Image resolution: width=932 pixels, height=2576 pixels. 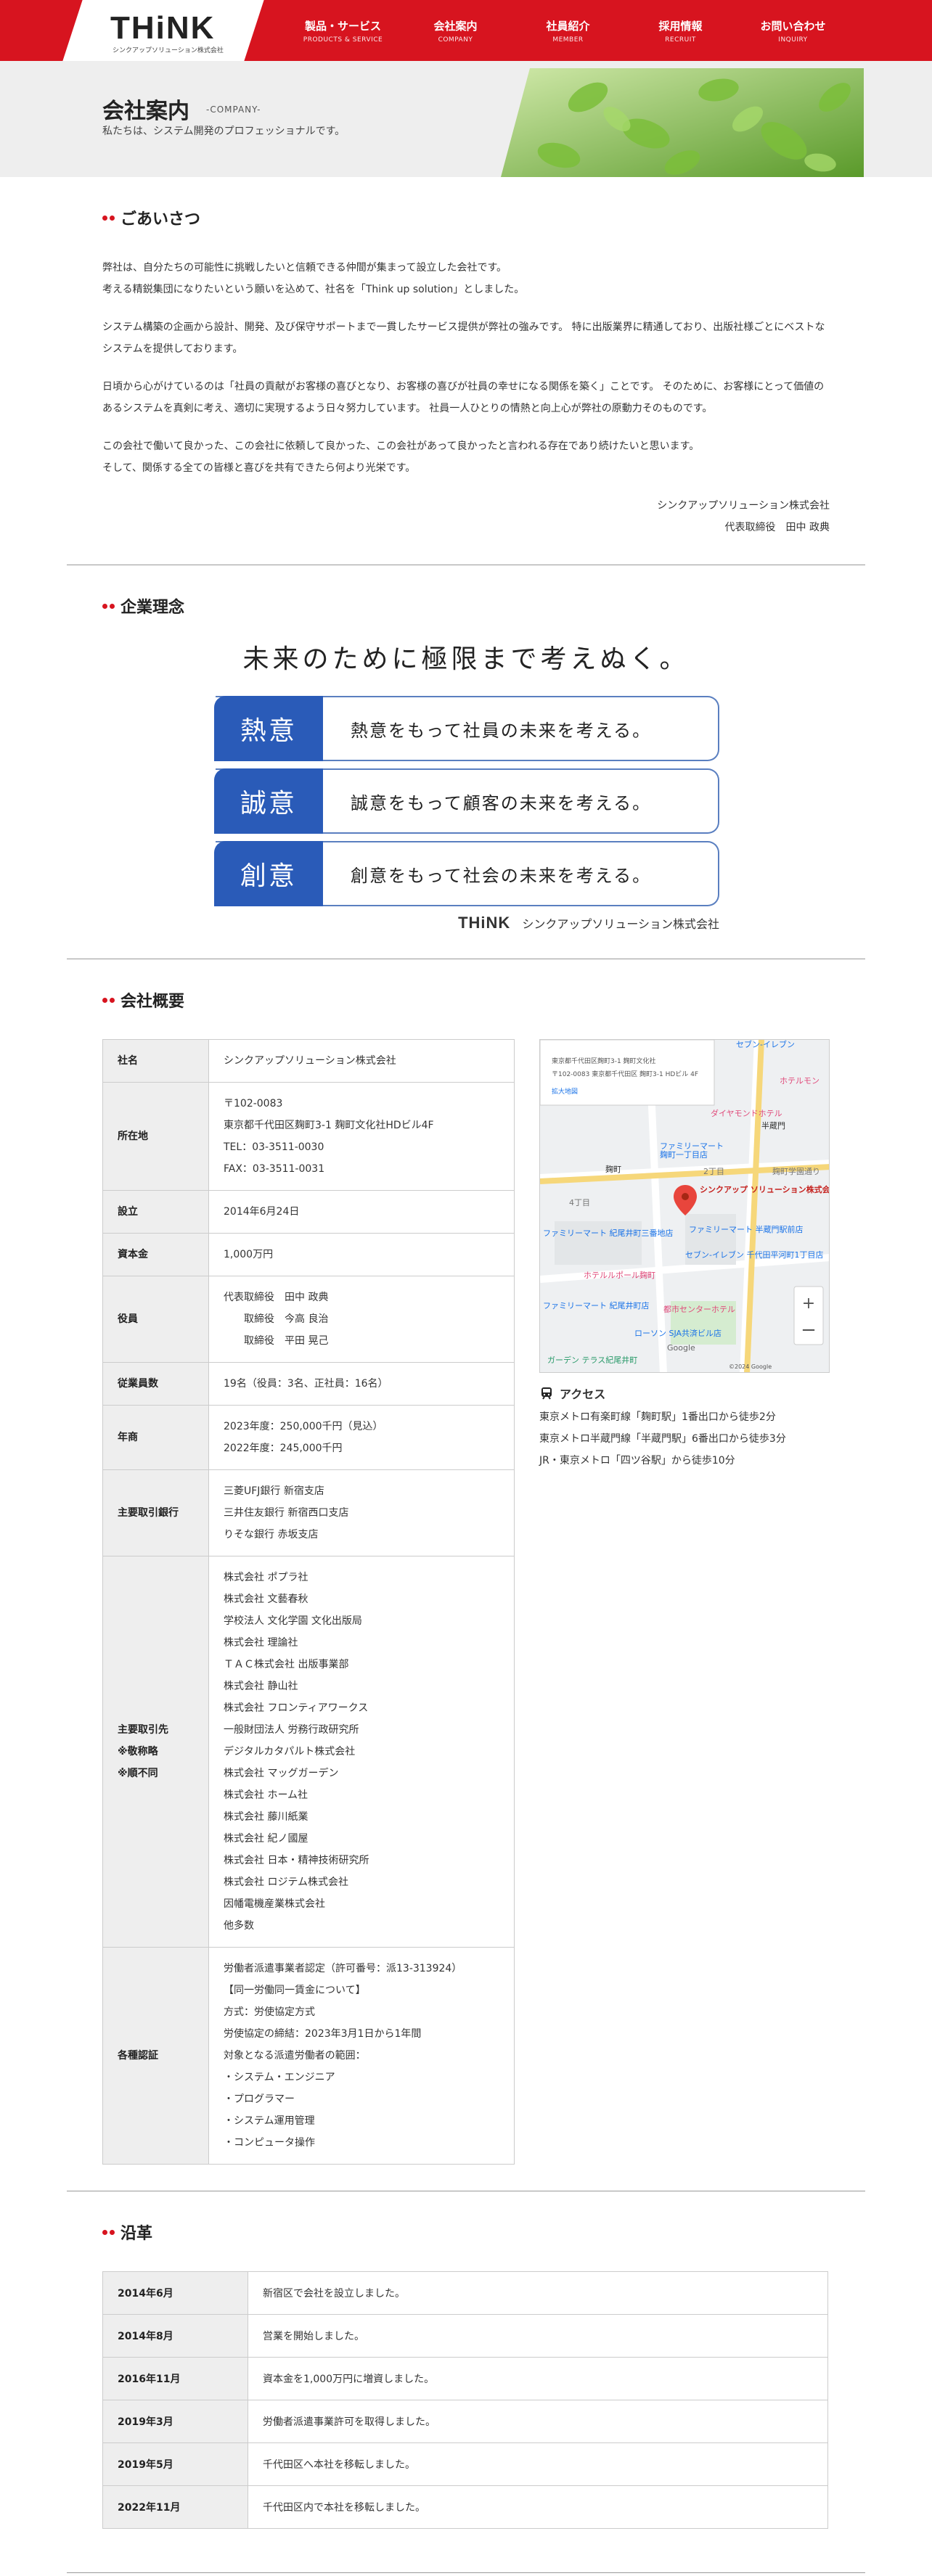 What do you see at coordinates (465, 2464) in the screenshot?
I see `history-row: 2019年5月 千代田区へ本社を移転しました。` at bounding box center [465, 2464].